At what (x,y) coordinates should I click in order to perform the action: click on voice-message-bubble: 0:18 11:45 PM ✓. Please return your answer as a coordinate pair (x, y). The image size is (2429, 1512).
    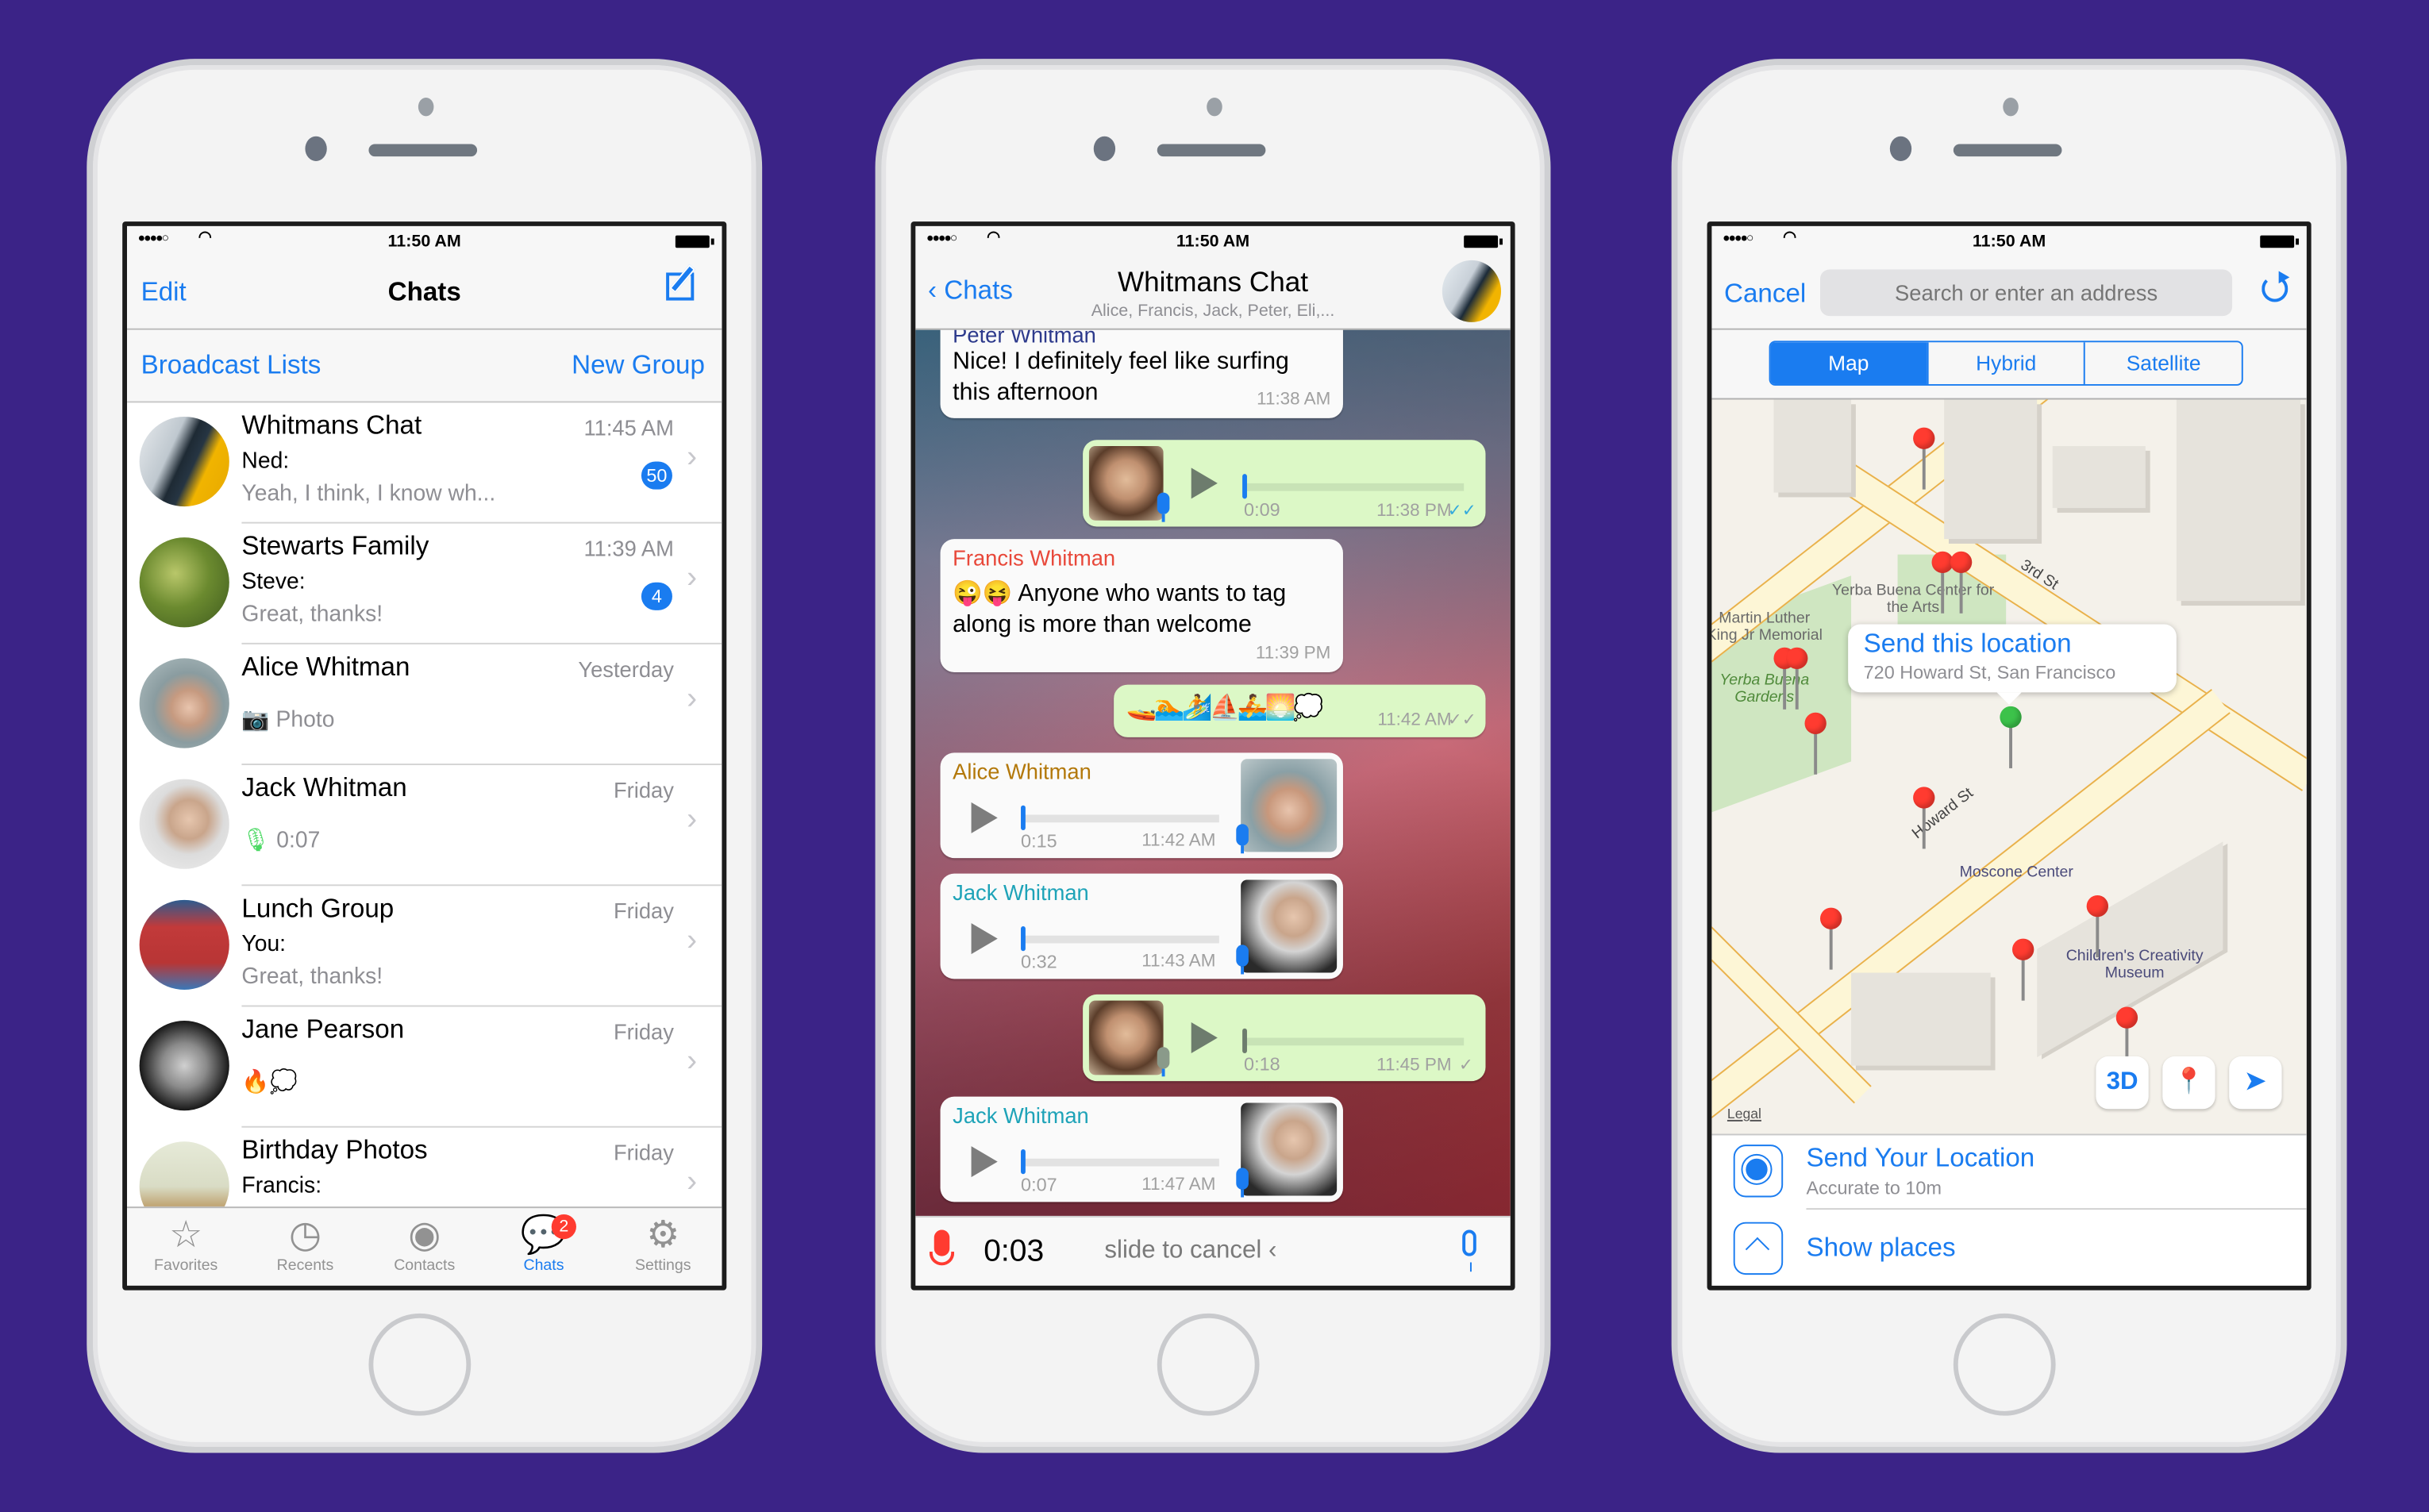
    Looking at the image, I should click on (1284, 1038).